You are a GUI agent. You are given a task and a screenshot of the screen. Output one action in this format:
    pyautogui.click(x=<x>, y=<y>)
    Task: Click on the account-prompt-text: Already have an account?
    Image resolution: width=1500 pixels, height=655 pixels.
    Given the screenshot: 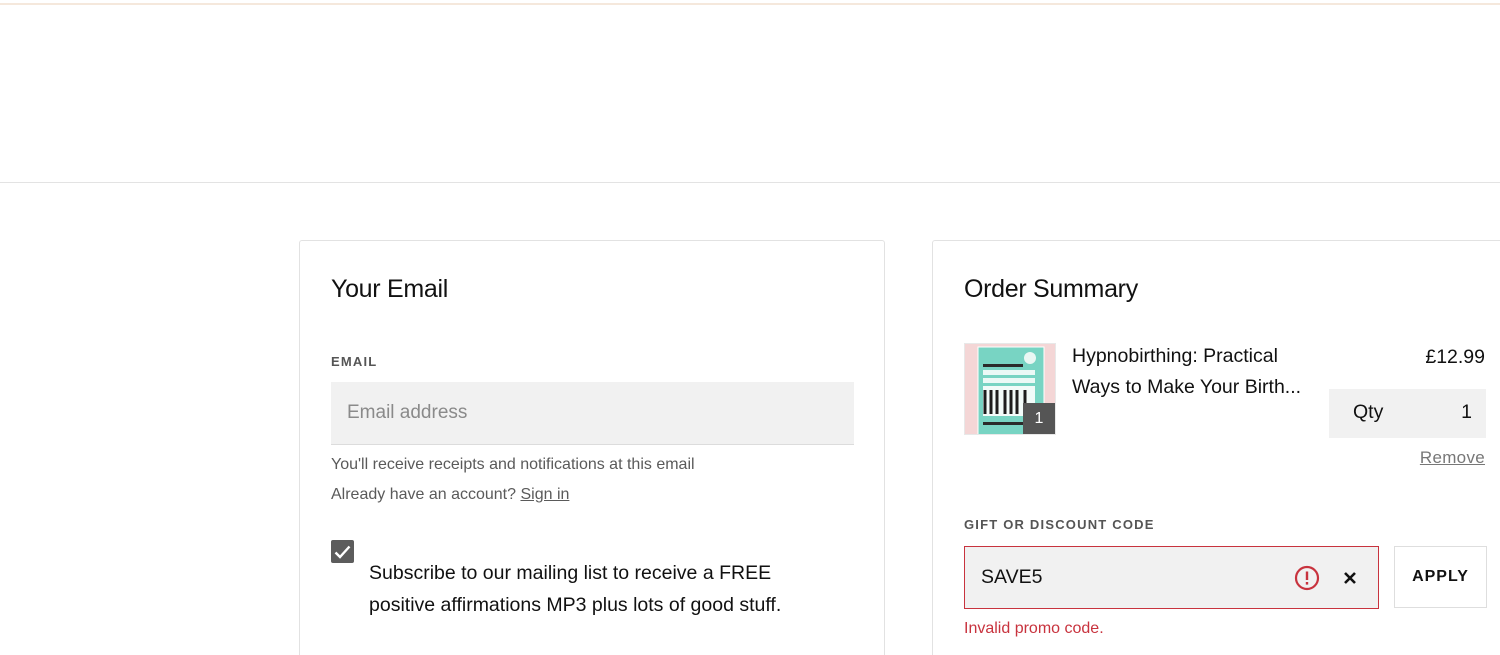 What is the action you would take?
    pyautogui.click(x=424, y=494)
    